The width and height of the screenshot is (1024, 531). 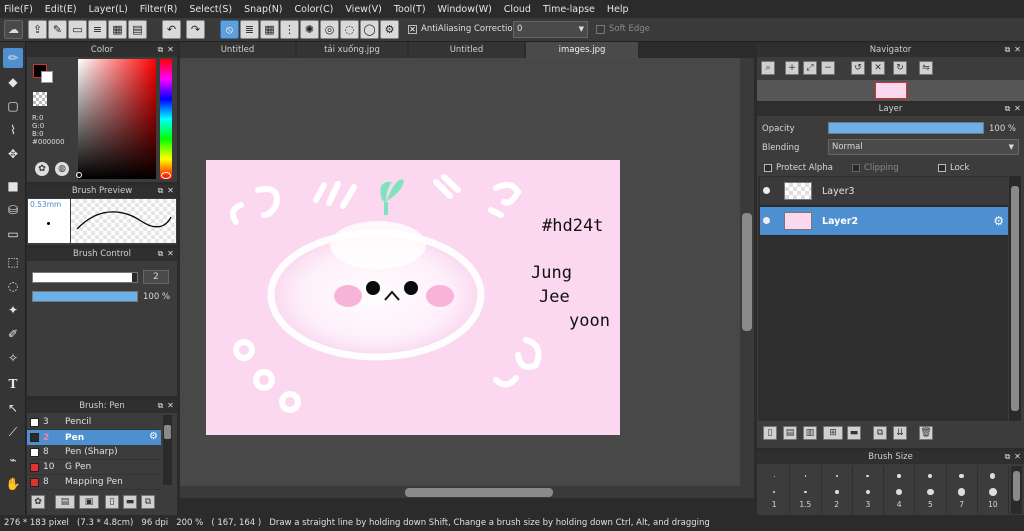 What do you see at coordinates (65, 502) in the screenshot?
I see `brush-menu-icon: ▤` at bounding box center [65, 502].